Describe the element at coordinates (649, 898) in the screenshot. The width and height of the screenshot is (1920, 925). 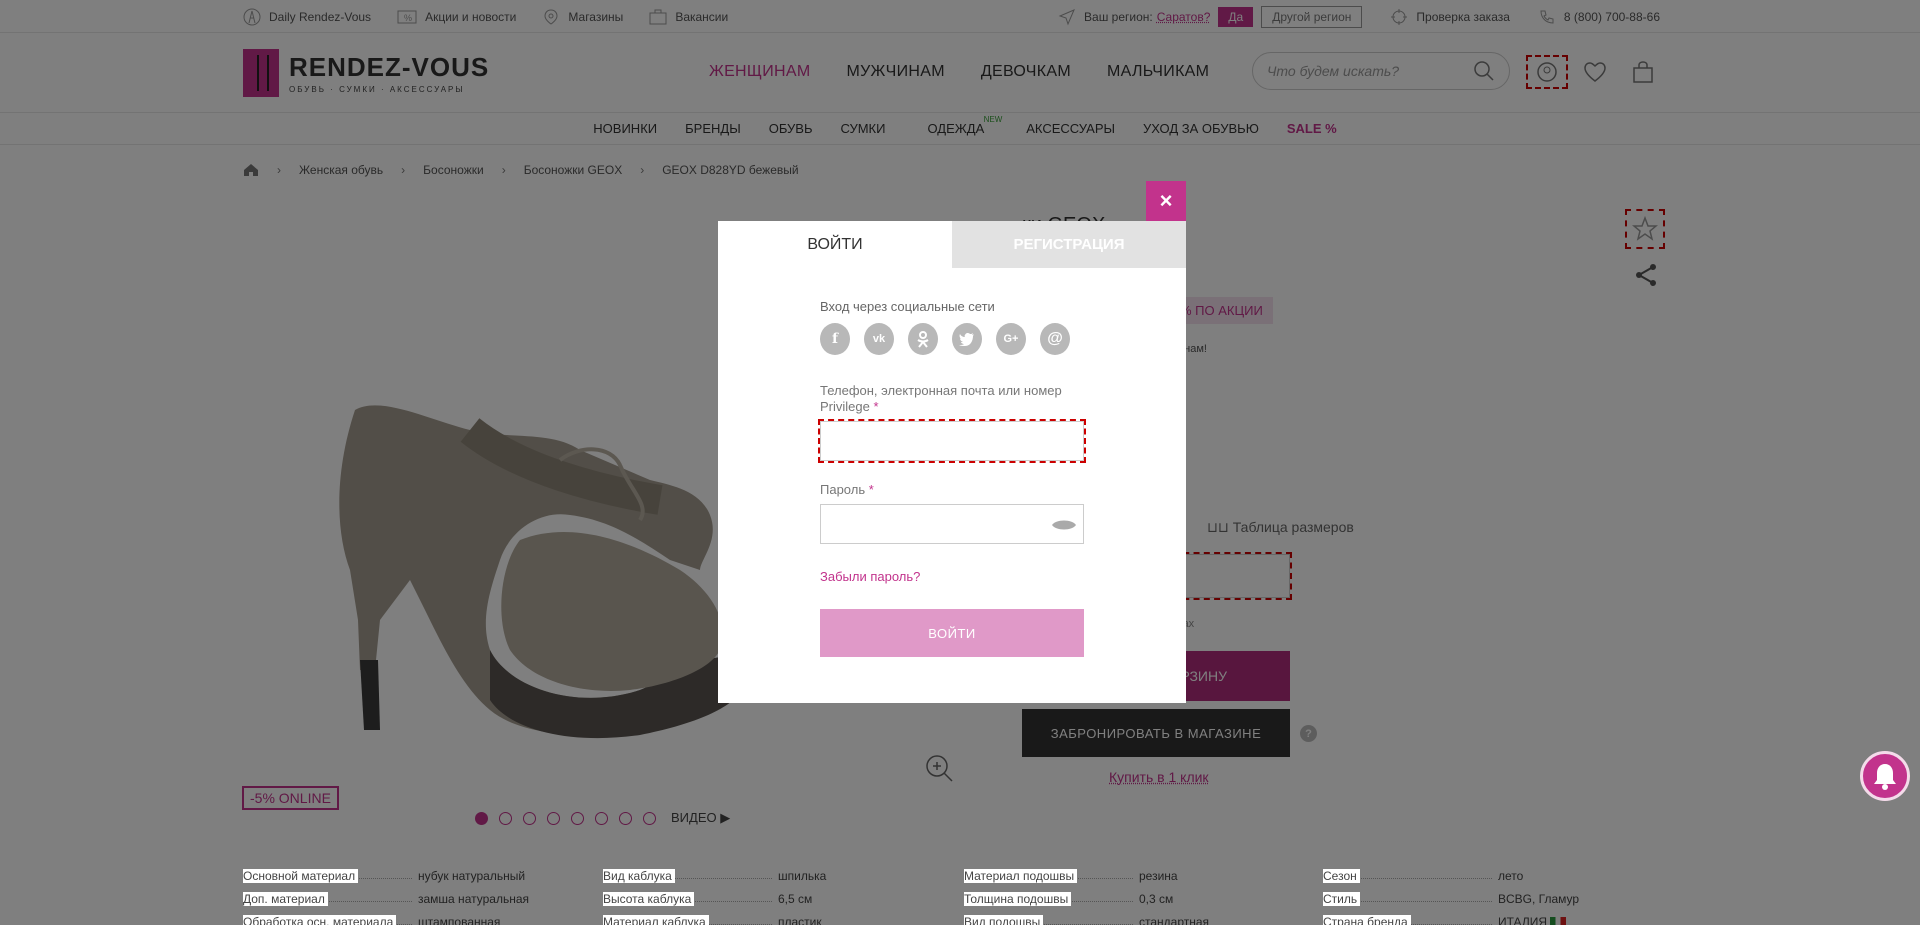
I see `spec-label: Высота каблука` at that location.